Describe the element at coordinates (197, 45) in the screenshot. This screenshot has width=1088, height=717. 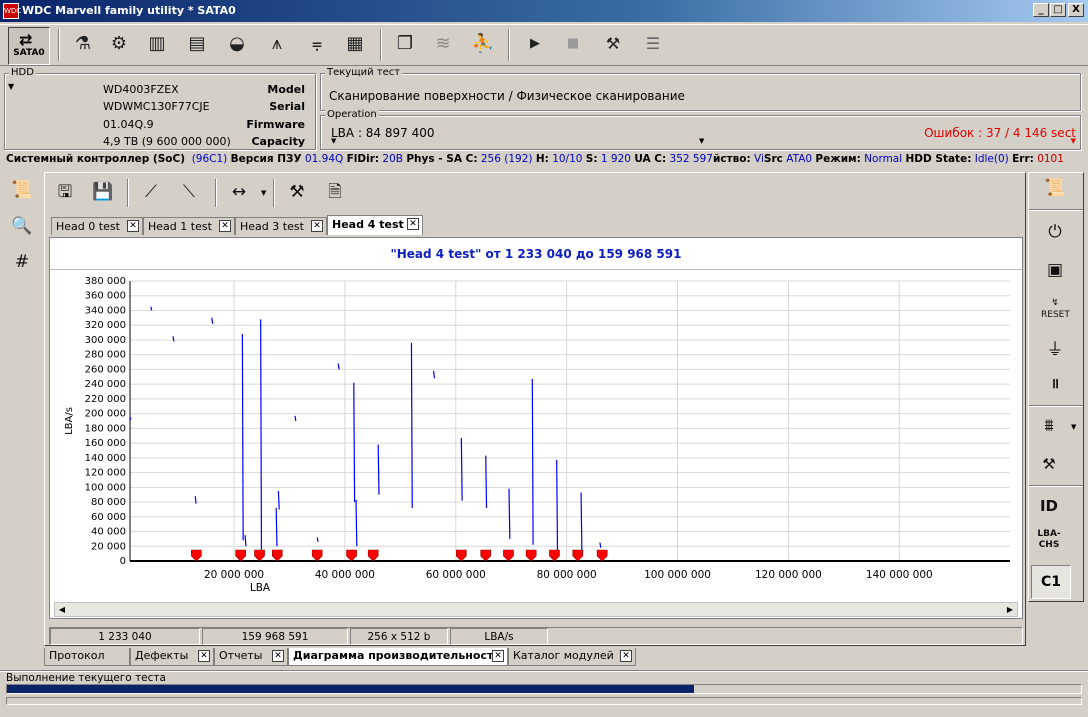
I see `board-icon: ▤` at that location.